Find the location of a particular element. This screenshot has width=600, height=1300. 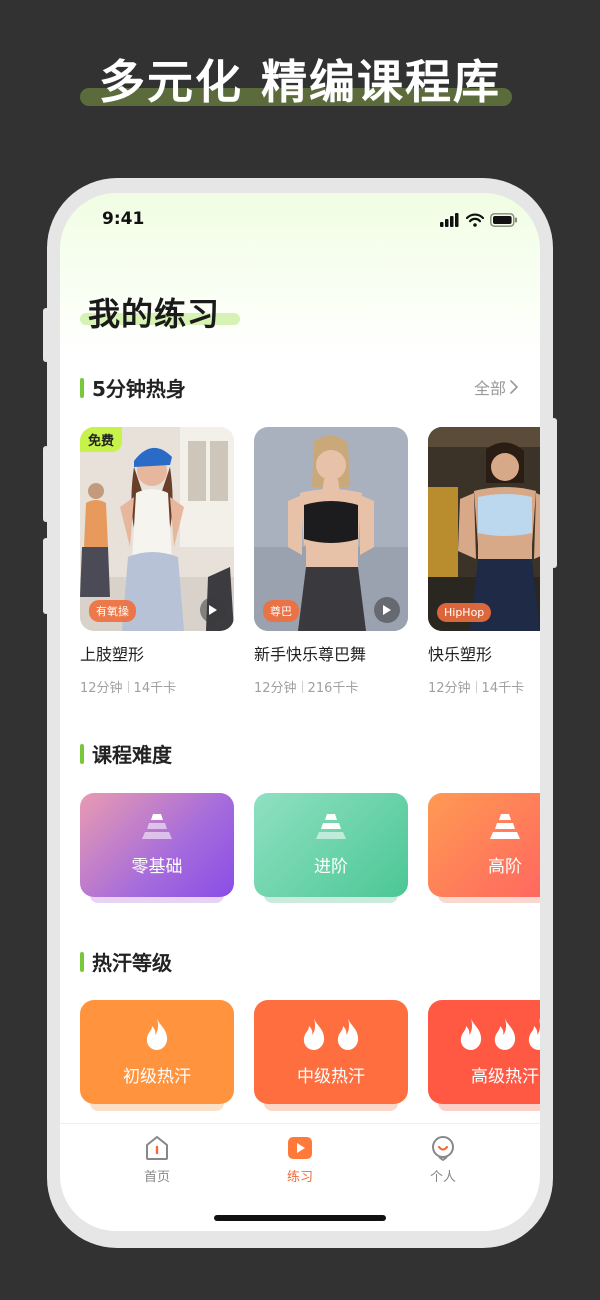

section-warmup-header: 5分钟热身 is located at coordinates (133, 387).